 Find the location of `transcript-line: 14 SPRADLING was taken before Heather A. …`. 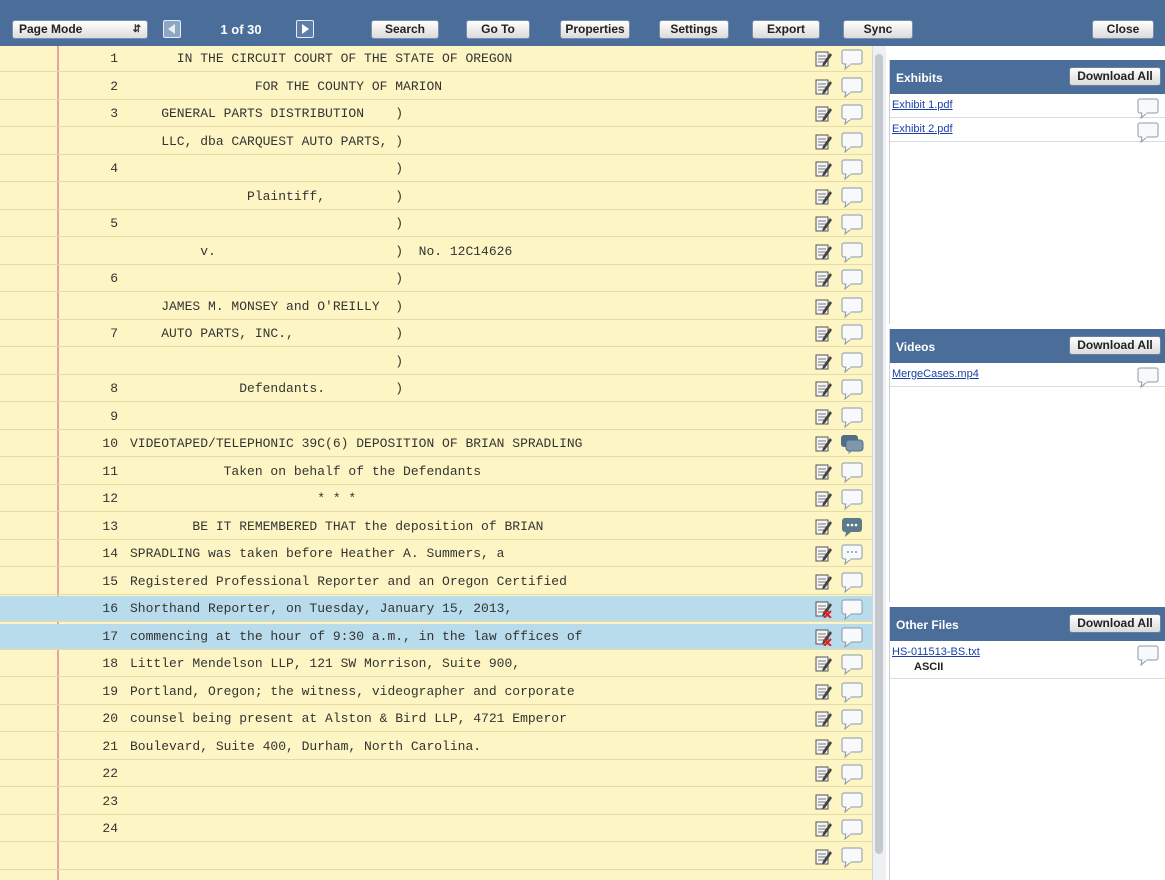

transcript-line: 14 SPRADLING was taken before Heather A. … is located at coordinates (436, 554).